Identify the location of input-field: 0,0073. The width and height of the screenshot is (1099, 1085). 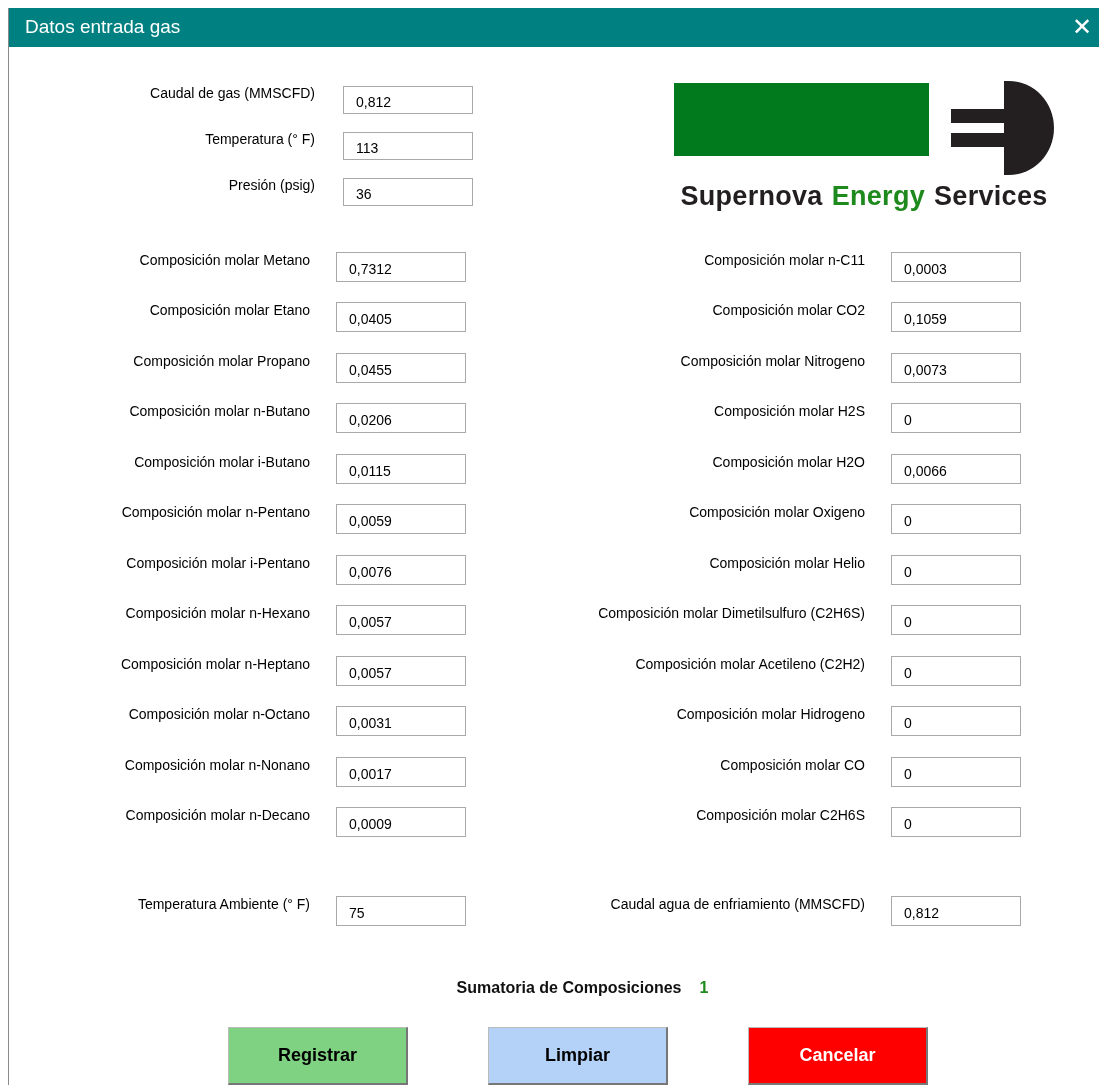
(956, 367).